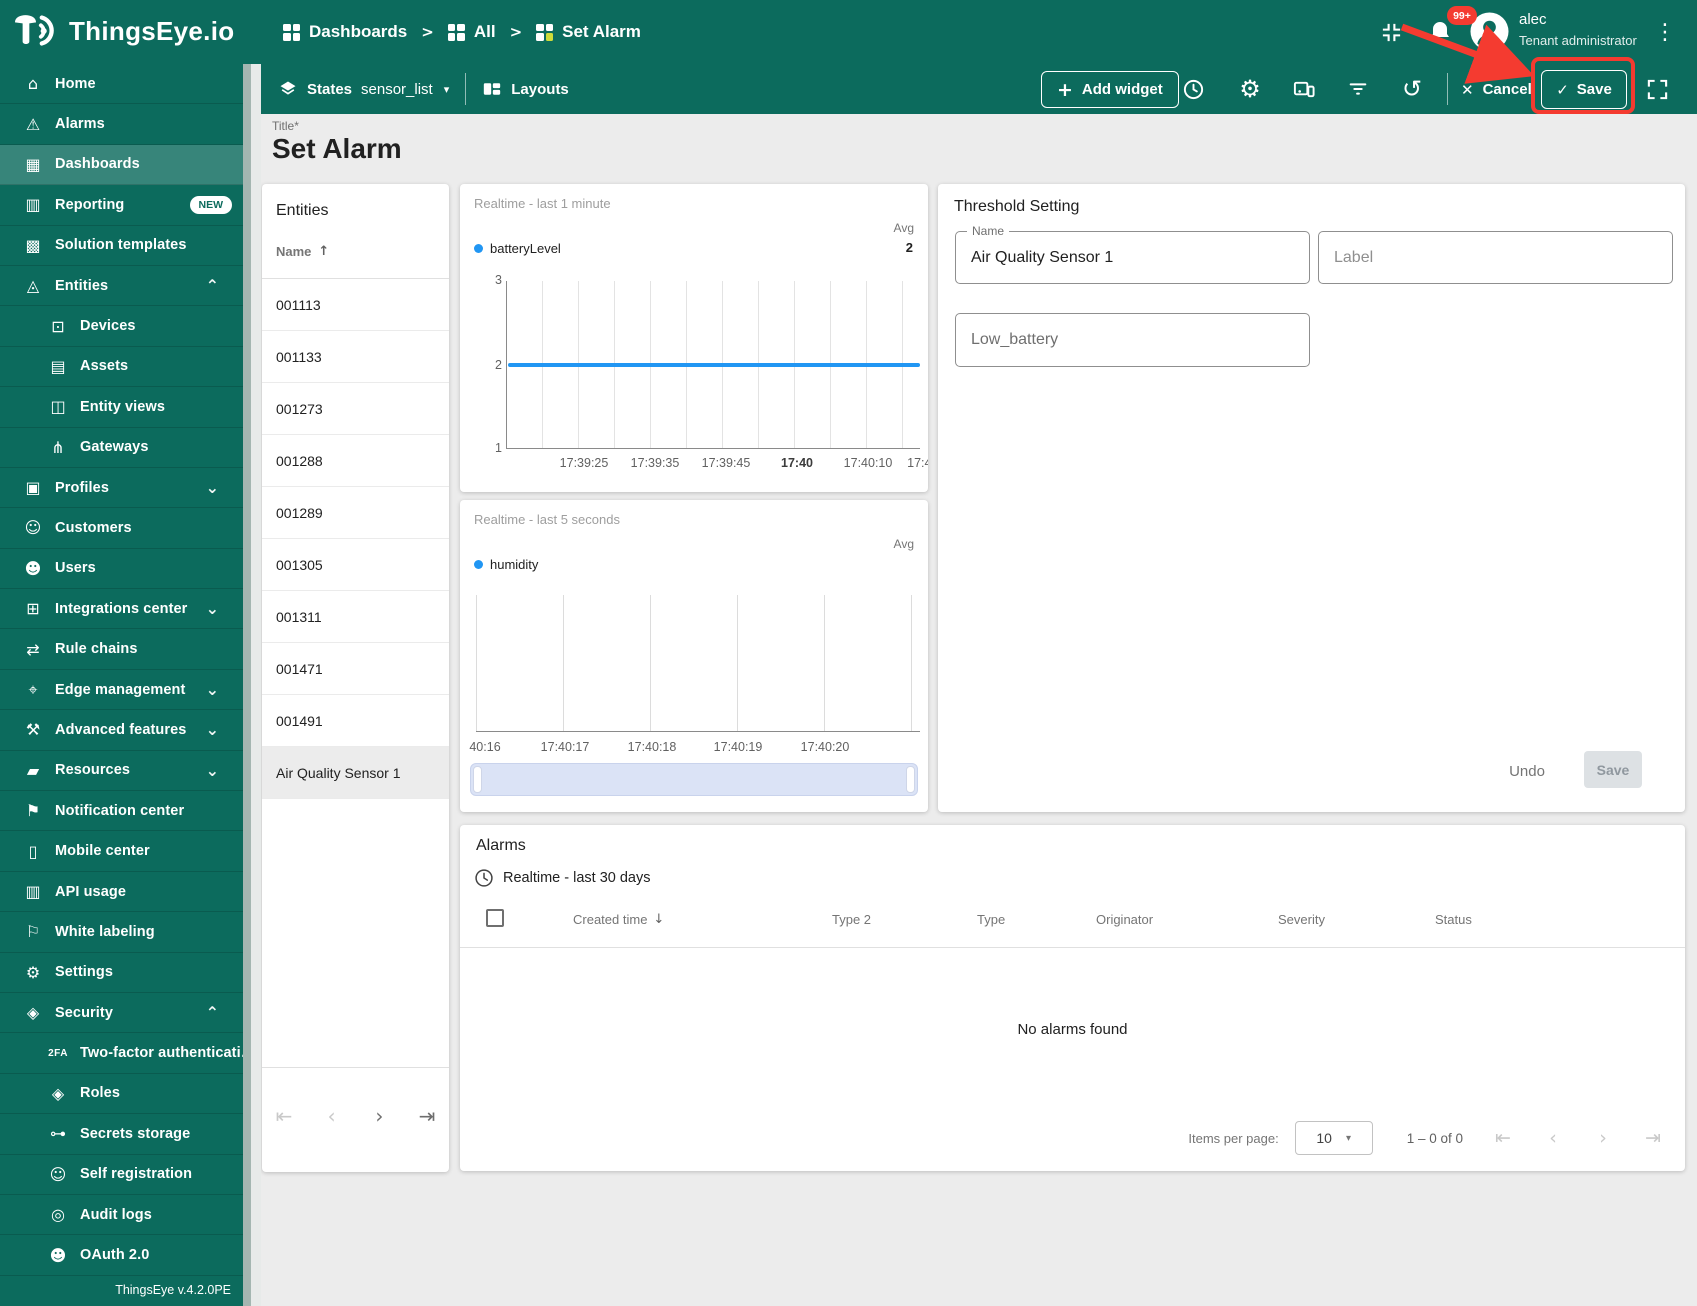  What do you see at coordinates (299, 460) in the screenshot?
I see `entity-name: 001288` at bounding box center [299, 460].